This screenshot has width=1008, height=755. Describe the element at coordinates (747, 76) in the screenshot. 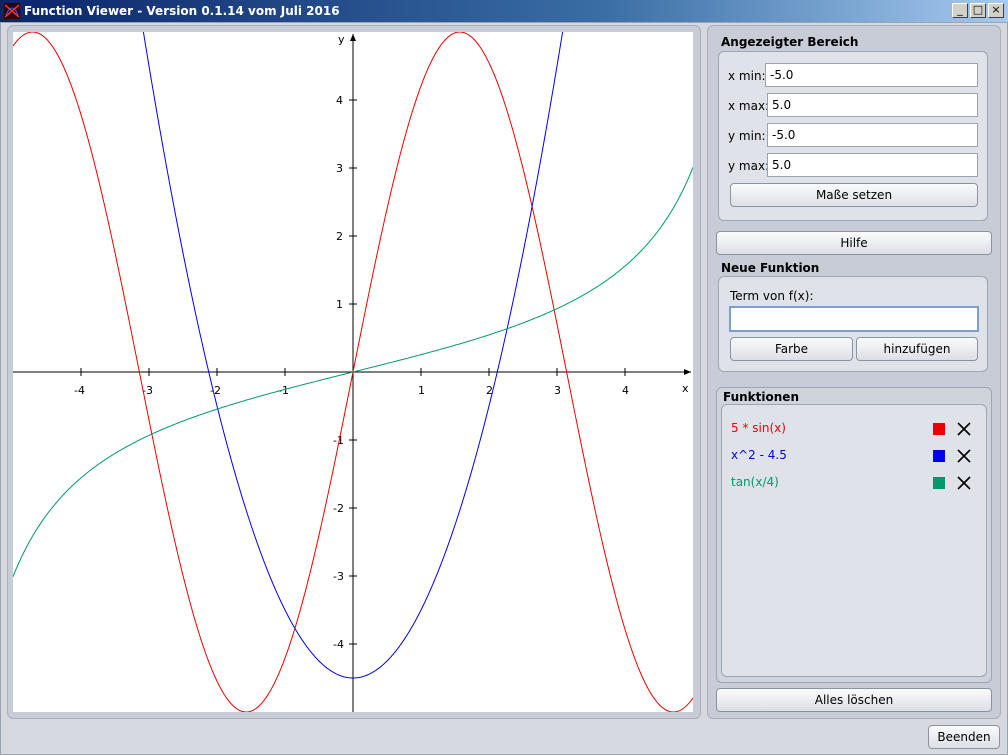

I see `xmin-label: x min:` at that location.